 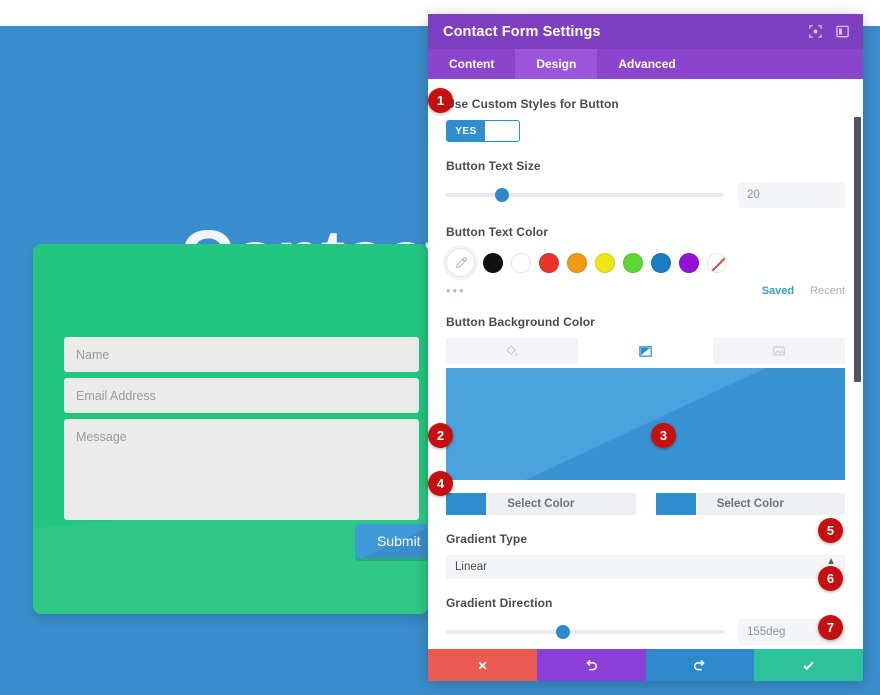 I want to click on modal-scrollbar, so click(x=857, y=364).